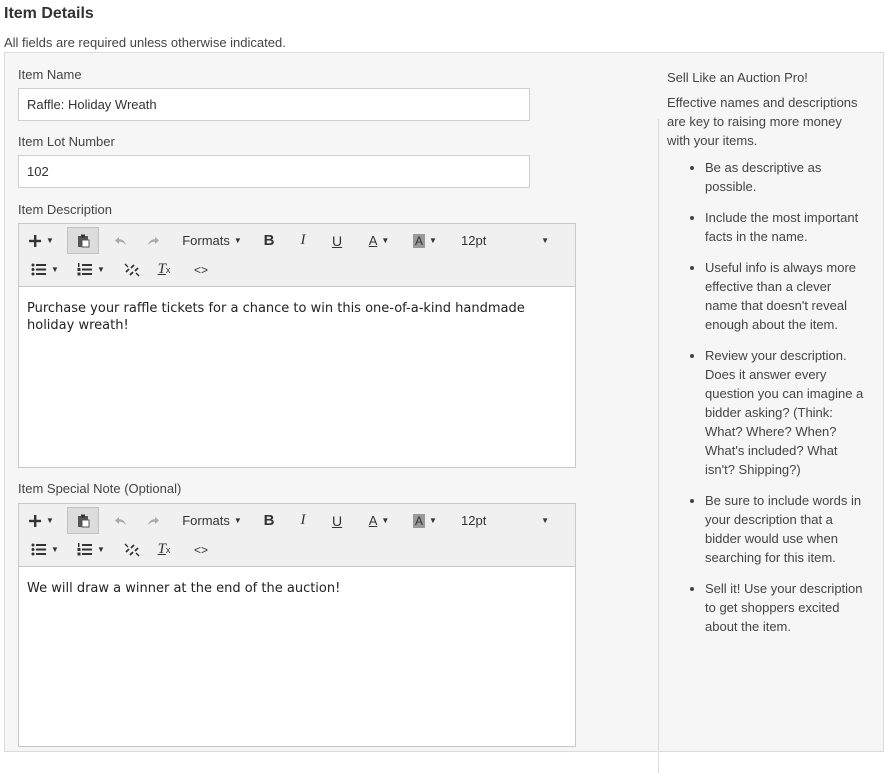 This screenshot has width=886, height=773. What do you see at coordinates (66, 141) in the screenshot?
I see `lot-number-label: Item Lot Number` at bounding box center [66, 141].